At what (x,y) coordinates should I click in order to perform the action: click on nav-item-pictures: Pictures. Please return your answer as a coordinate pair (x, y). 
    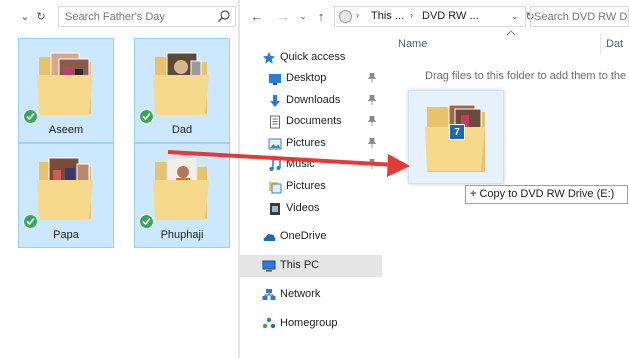
    Looking at the image, I should click on (311, 144).